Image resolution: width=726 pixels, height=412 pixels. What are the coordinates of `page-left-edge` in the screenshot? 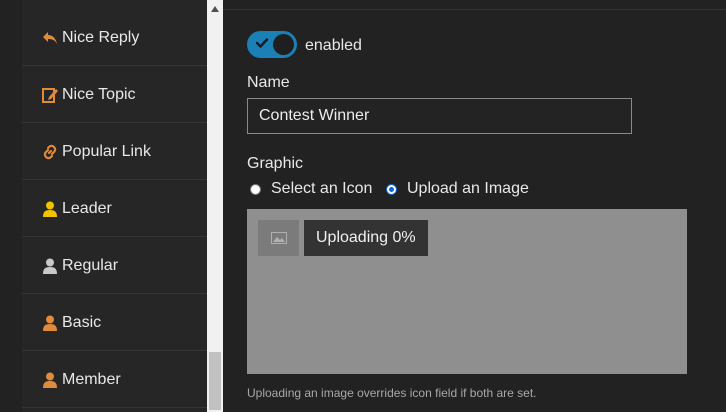 It's located at (11, 206).